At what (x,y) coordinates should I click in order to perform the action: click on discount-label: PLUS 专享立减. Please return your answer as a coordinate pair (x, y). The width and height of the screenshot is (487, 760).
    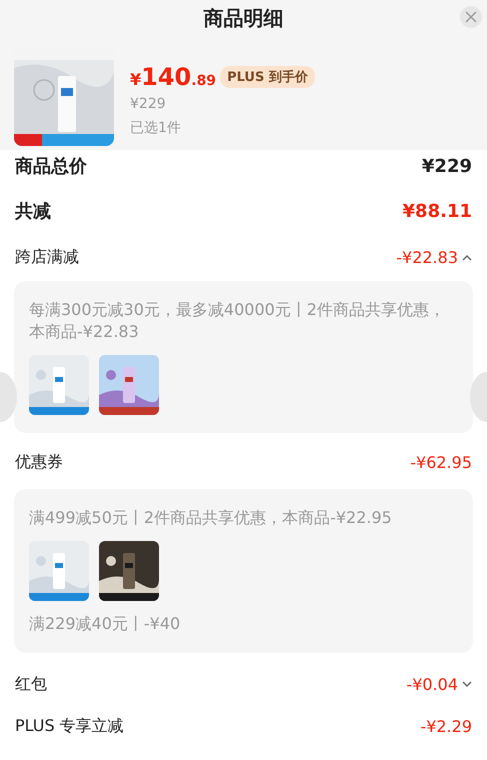
    Looking at the image, I should click on (69, 726).